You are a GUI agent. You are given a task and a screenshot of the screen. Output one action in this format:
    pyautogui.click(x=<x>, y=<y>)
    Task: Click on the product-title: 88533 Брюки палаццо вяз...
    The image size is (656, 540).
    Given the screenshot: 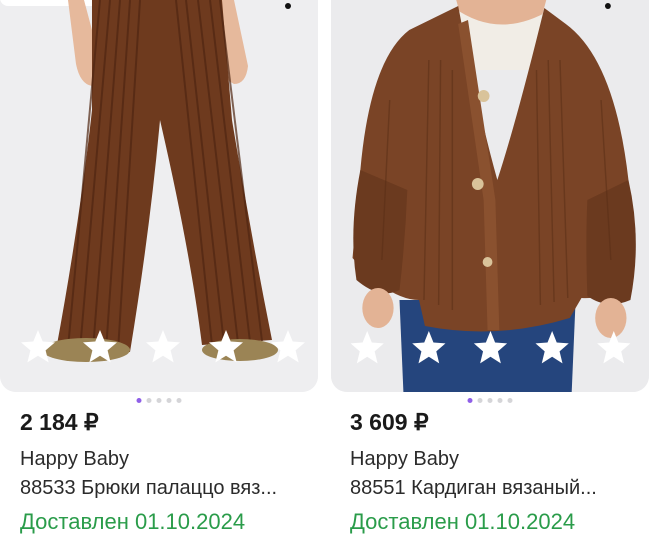 What is the action you would take?
    pyautogui.click(x=148, y=488)
    